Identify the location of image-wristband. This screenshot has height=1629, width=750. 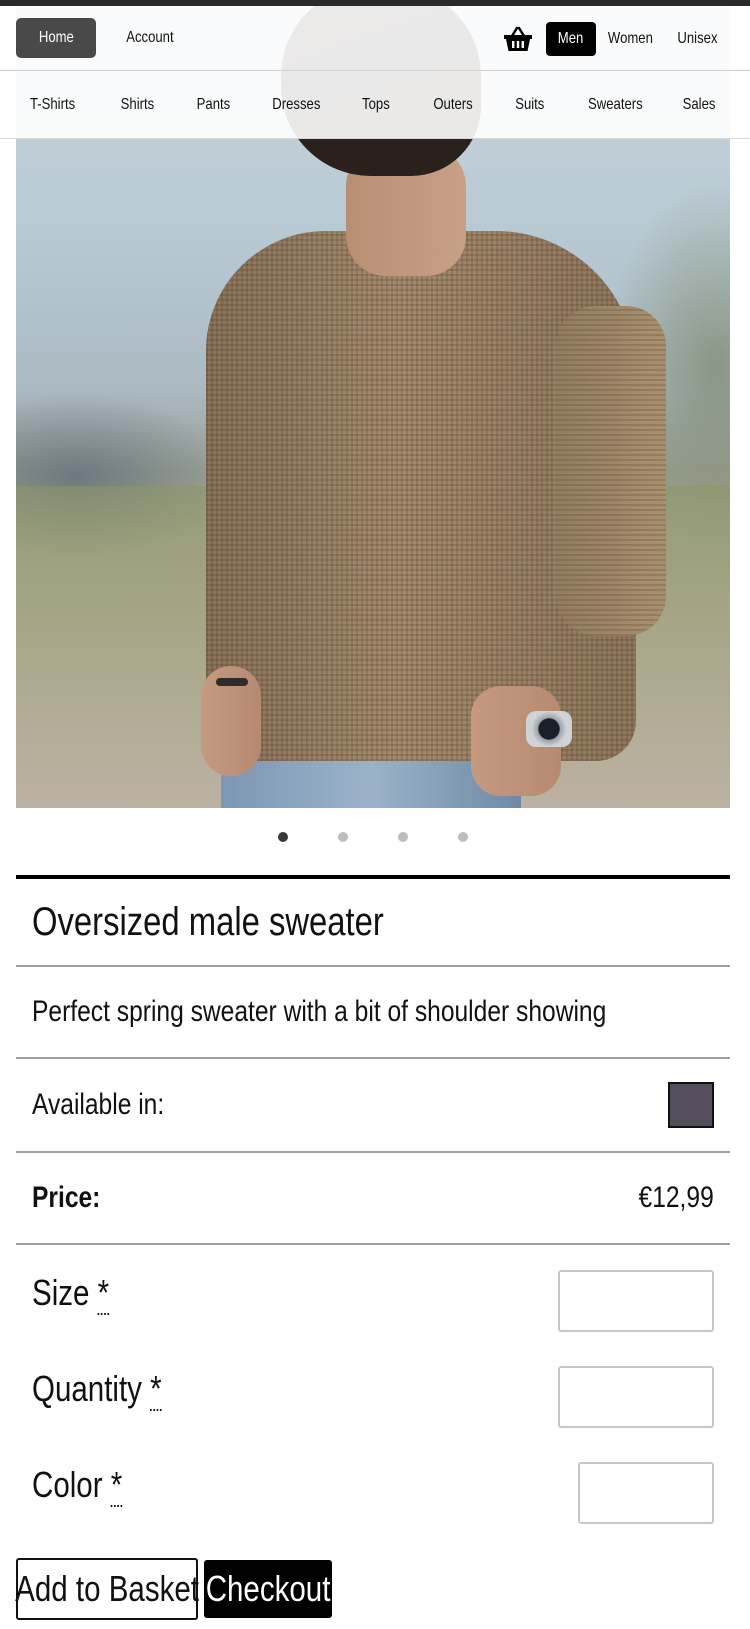
(232, 682).